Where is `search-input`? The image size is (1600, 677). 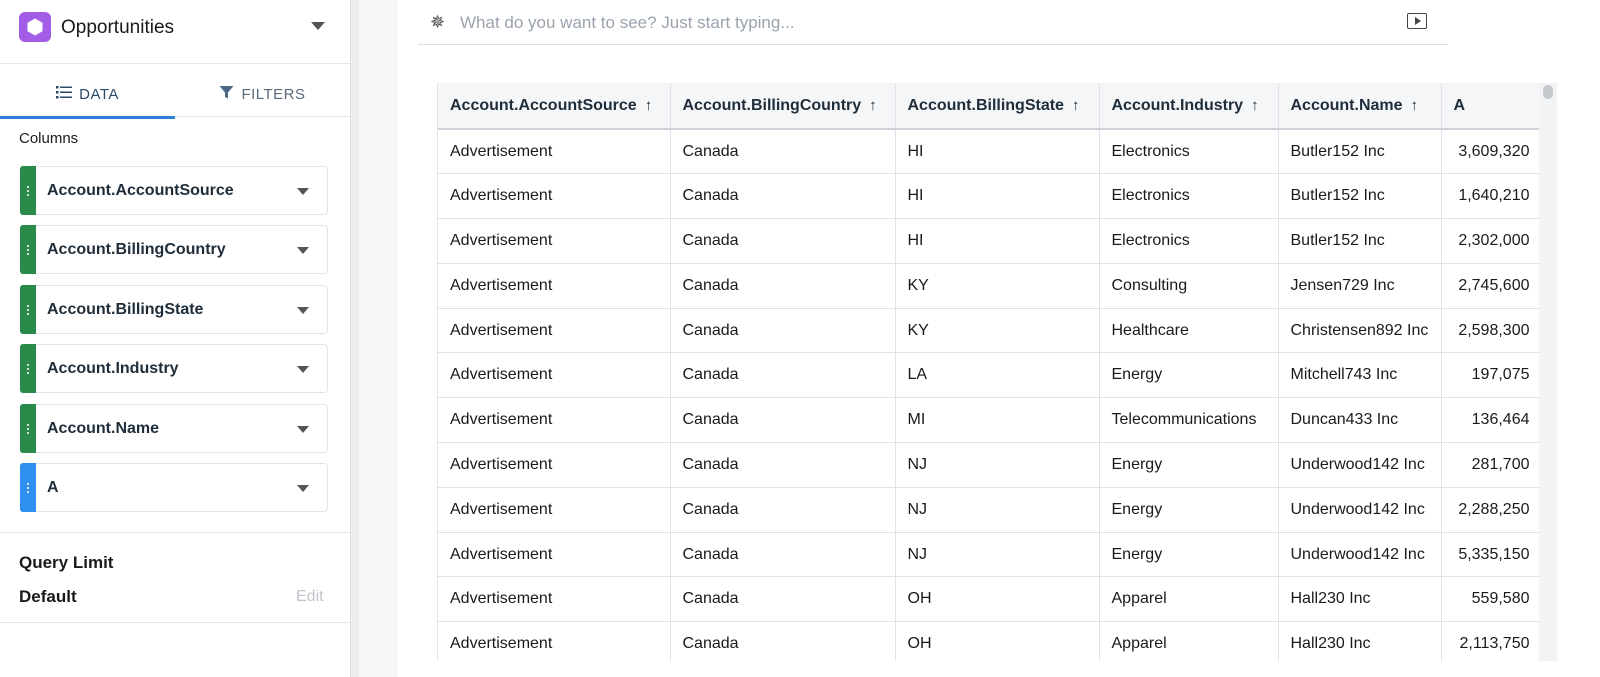
search-input is located at coordinates (910, 23).